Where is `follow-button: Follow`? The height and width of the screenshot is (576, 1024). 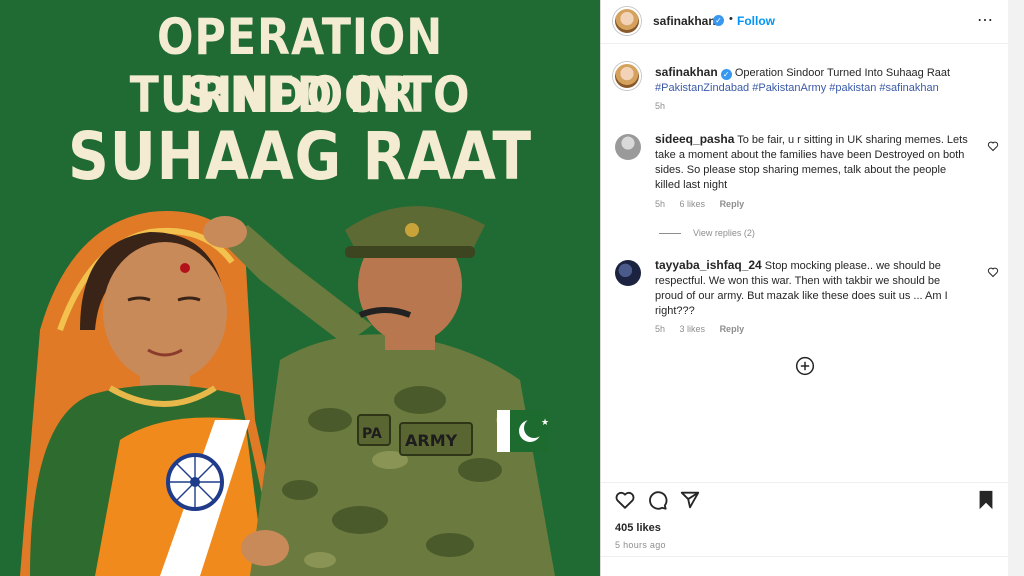
follow-button: Follow is located at coordinates (756, 21).